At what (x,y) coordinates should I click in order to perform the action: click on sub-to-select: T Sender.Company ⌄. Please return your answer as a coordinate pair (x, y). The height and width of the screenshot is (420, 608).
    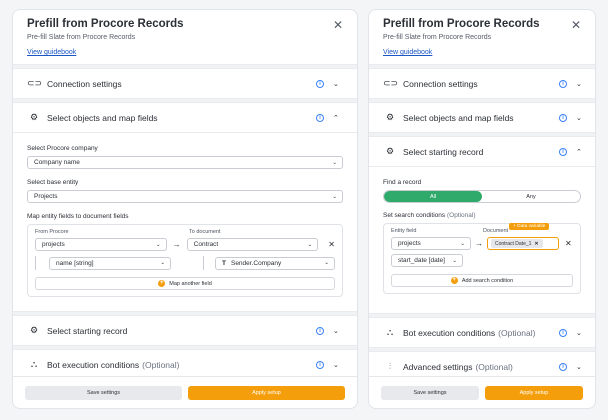
    Looking at the image, I should click on (275, 263).